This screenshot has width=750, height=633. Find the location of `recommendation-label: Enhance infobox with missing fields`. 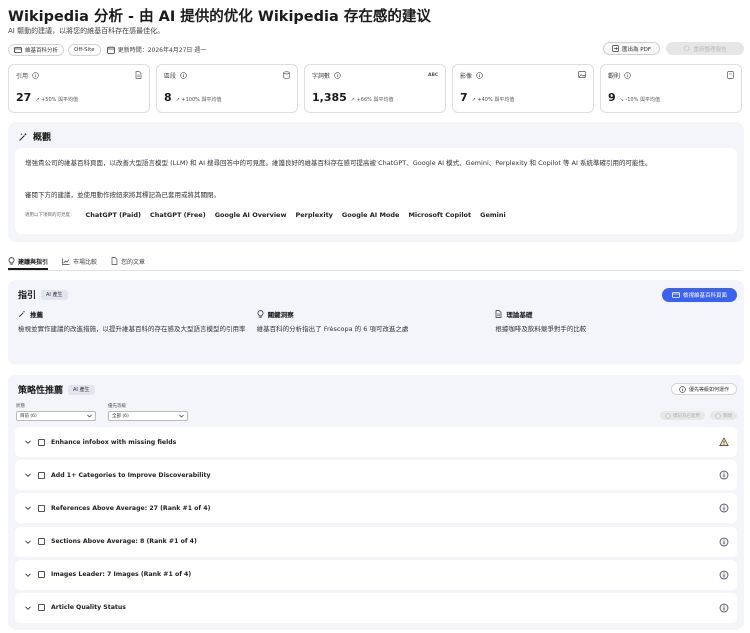

recommendation-label: Enhance infobox with missing fields is located at coordinates (114, 442).